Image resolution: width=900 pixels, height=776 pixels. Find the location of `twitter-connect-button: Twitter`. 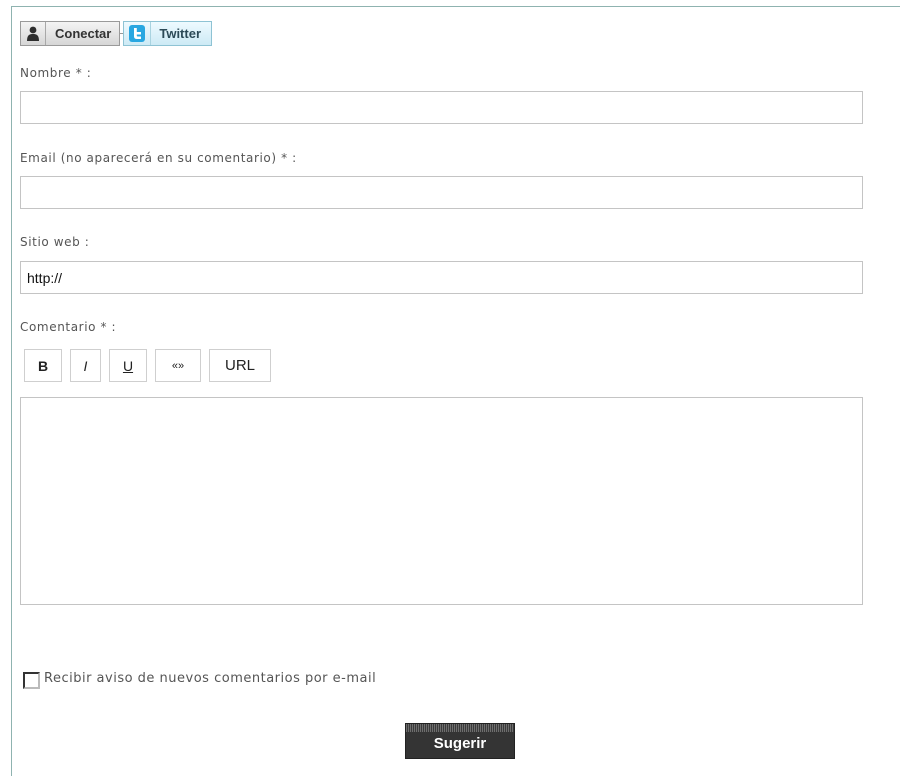

twitter-connect-button: Twitter is located at coordinates (168, 33).